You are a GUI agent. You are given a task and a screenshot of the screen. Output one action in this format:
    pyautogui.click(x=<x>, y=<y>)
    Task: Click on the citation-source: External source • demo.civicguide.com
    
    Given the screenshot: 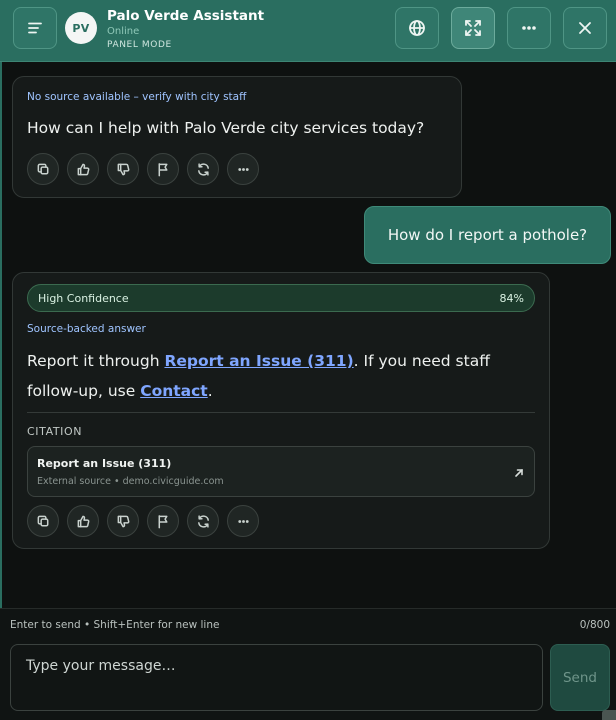 What is the action you would take?
    pyautogui.click(x=130, y=481)
    